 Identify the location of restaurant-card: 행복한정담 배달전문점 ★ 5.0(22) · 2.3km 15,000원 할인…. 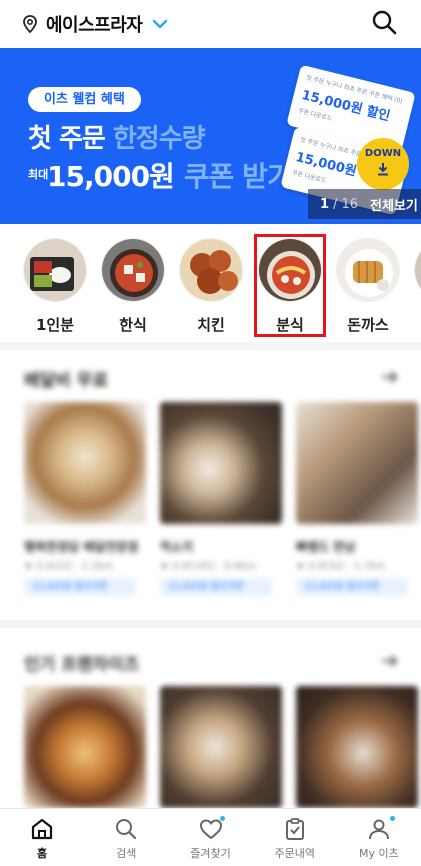
(85, 499).